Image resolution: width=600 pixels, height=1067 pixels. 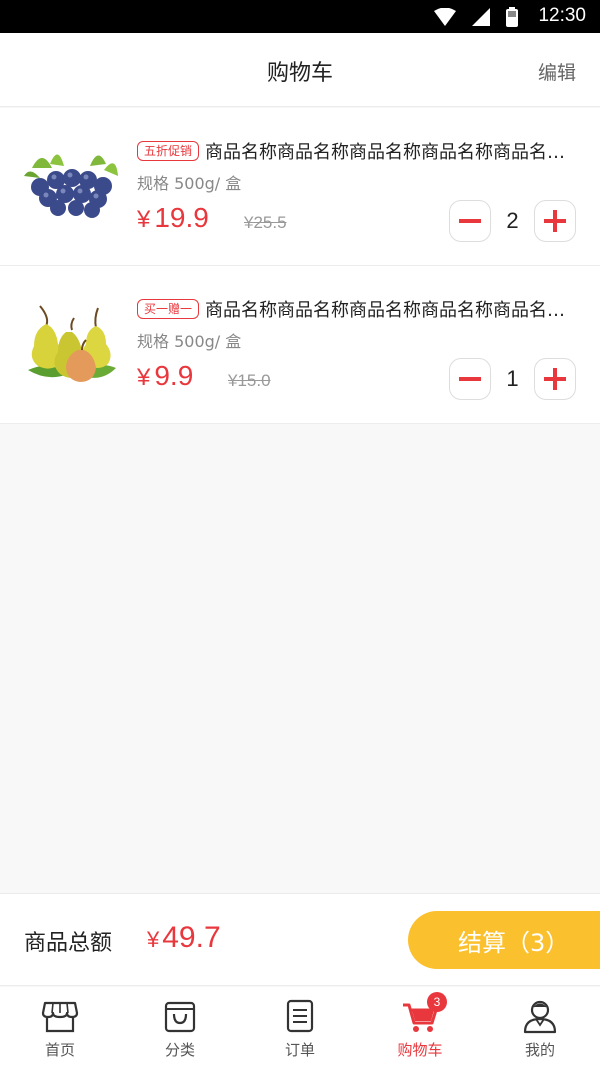 What do you see at coordinates (562, 15) in the screenshot?
I see `status-time: 12:30` at bounding box center [562, 15].